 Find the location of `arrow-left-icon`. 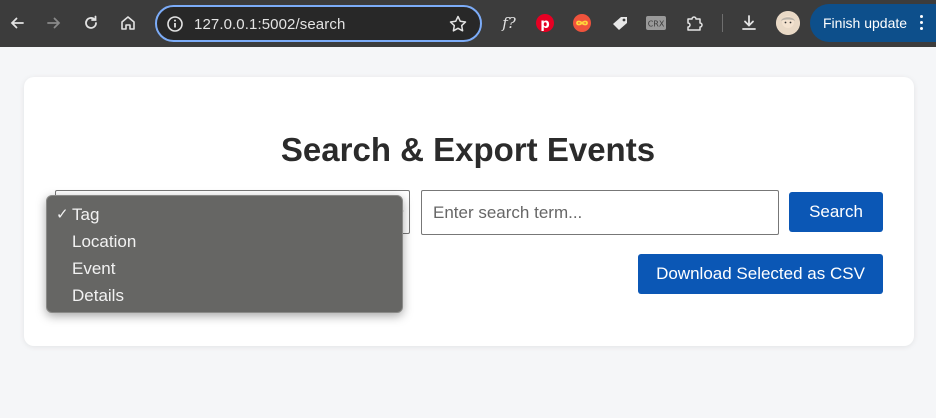

arrow-left-icon is located at coordinates (17, 23).